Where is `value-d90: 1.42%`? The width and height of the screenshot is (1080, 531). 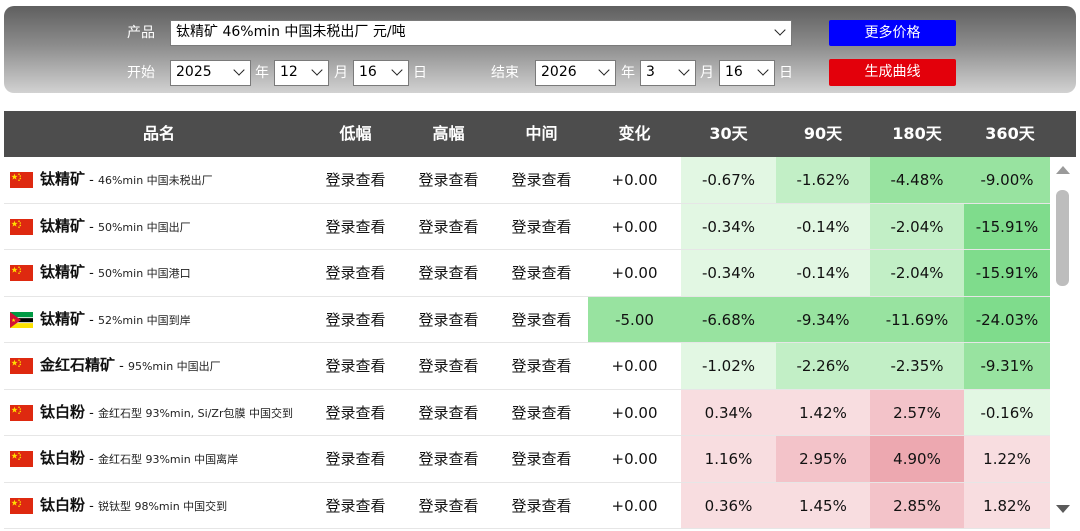 value-d90: 1.42% is located at coordinates (823, 412).